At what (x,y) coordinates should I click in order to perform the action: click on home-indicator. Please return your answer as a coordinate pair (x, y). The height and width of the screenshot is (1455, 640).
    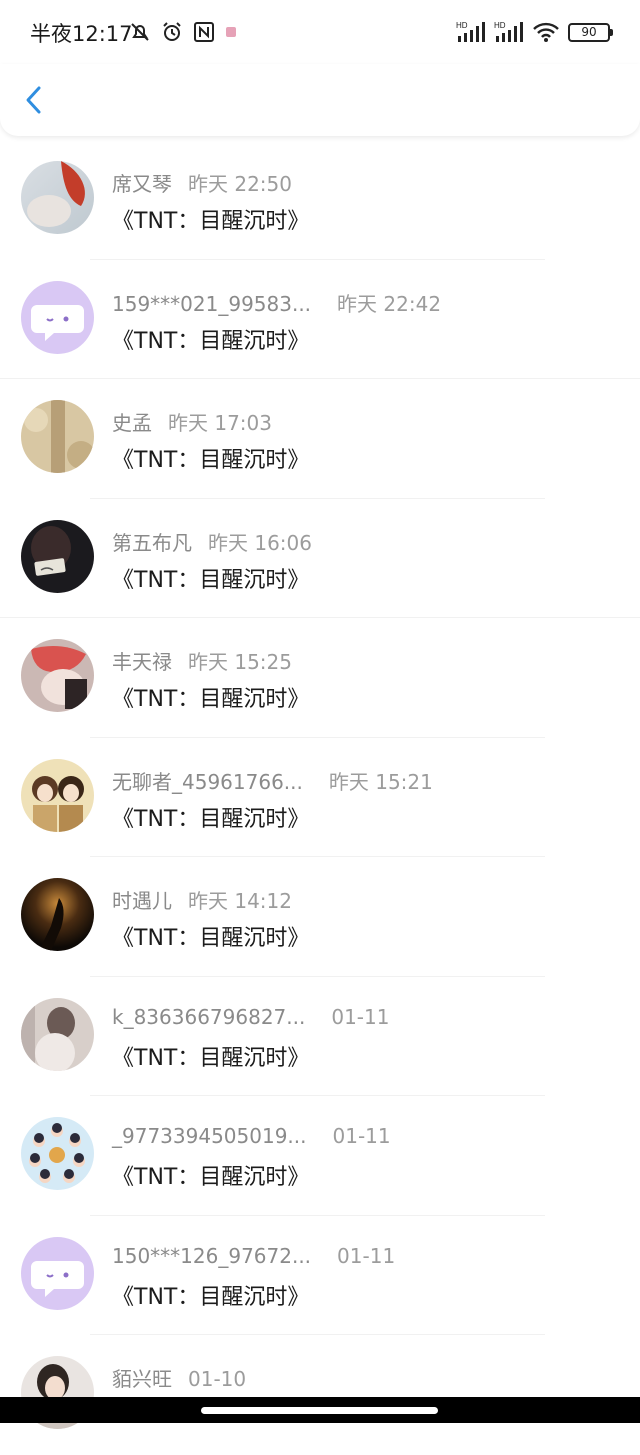
    Looking at the image, I should click on (319, 1410).